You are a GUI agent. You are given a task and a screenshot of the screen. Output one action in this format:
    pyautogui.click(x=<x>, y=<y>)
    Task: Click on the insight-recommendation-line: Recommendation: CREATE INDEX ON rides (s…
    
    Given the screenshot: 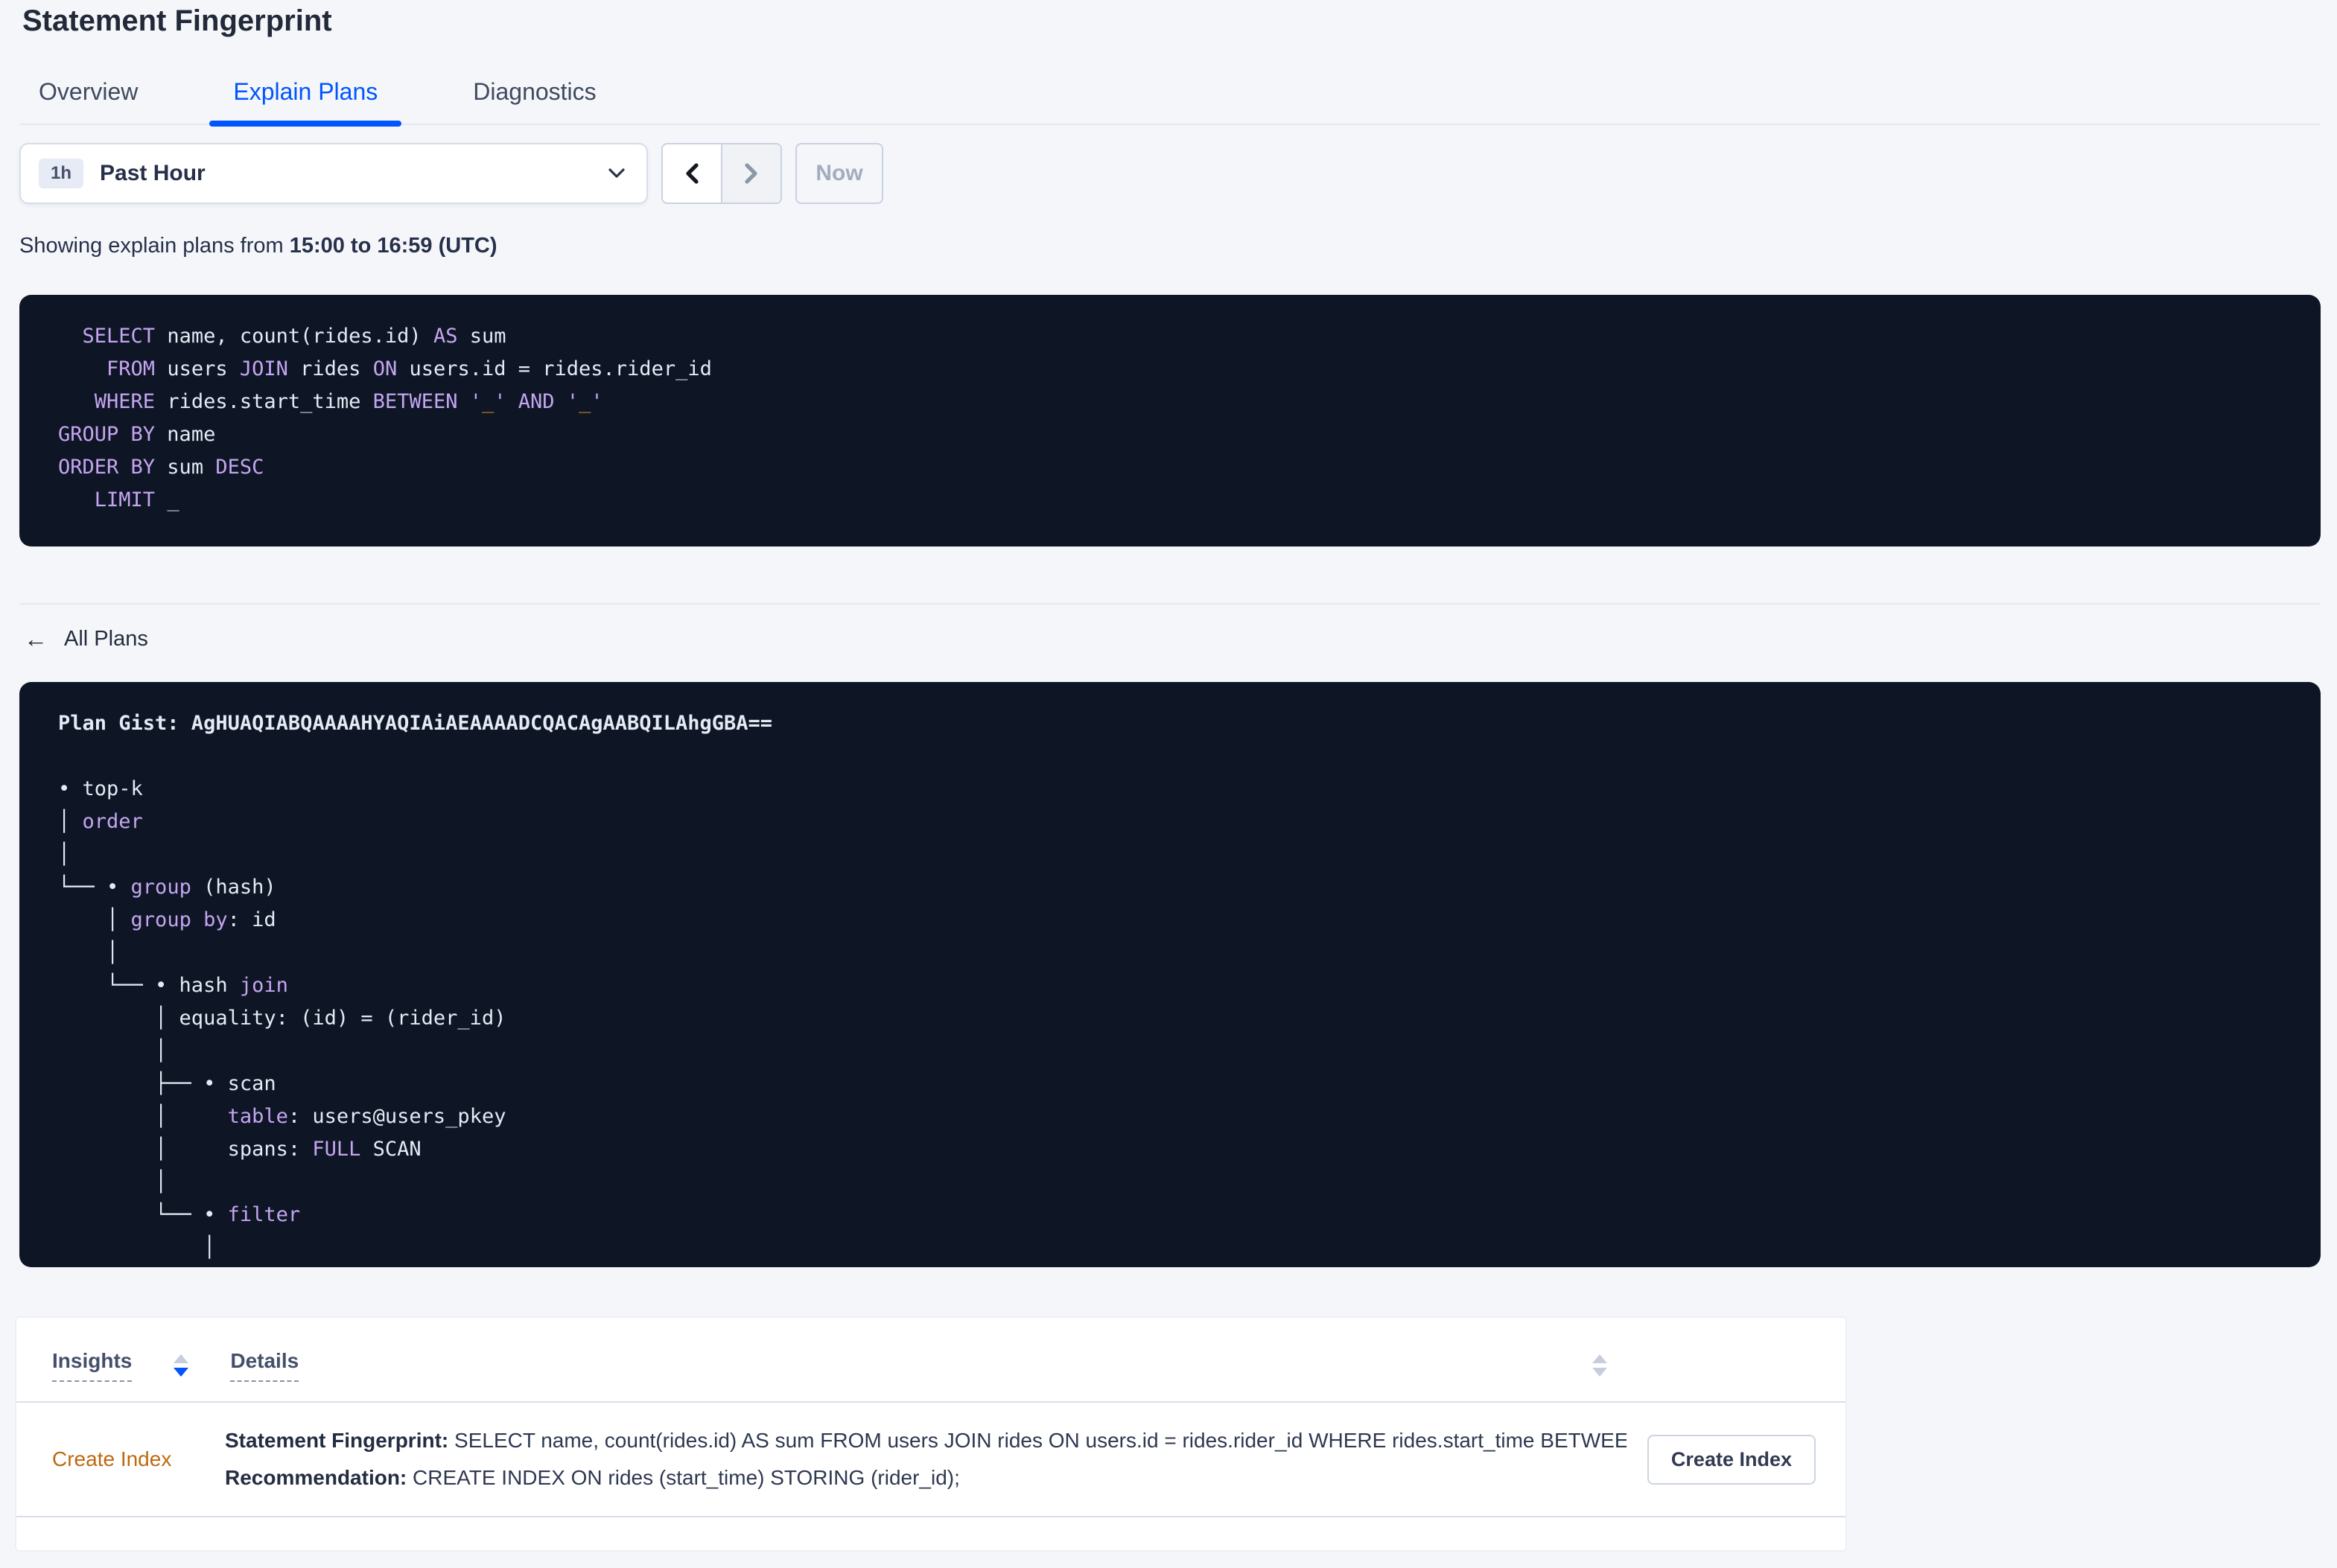 What is the action you would take?
    pyautogui.click(x=926, y=1478)
    